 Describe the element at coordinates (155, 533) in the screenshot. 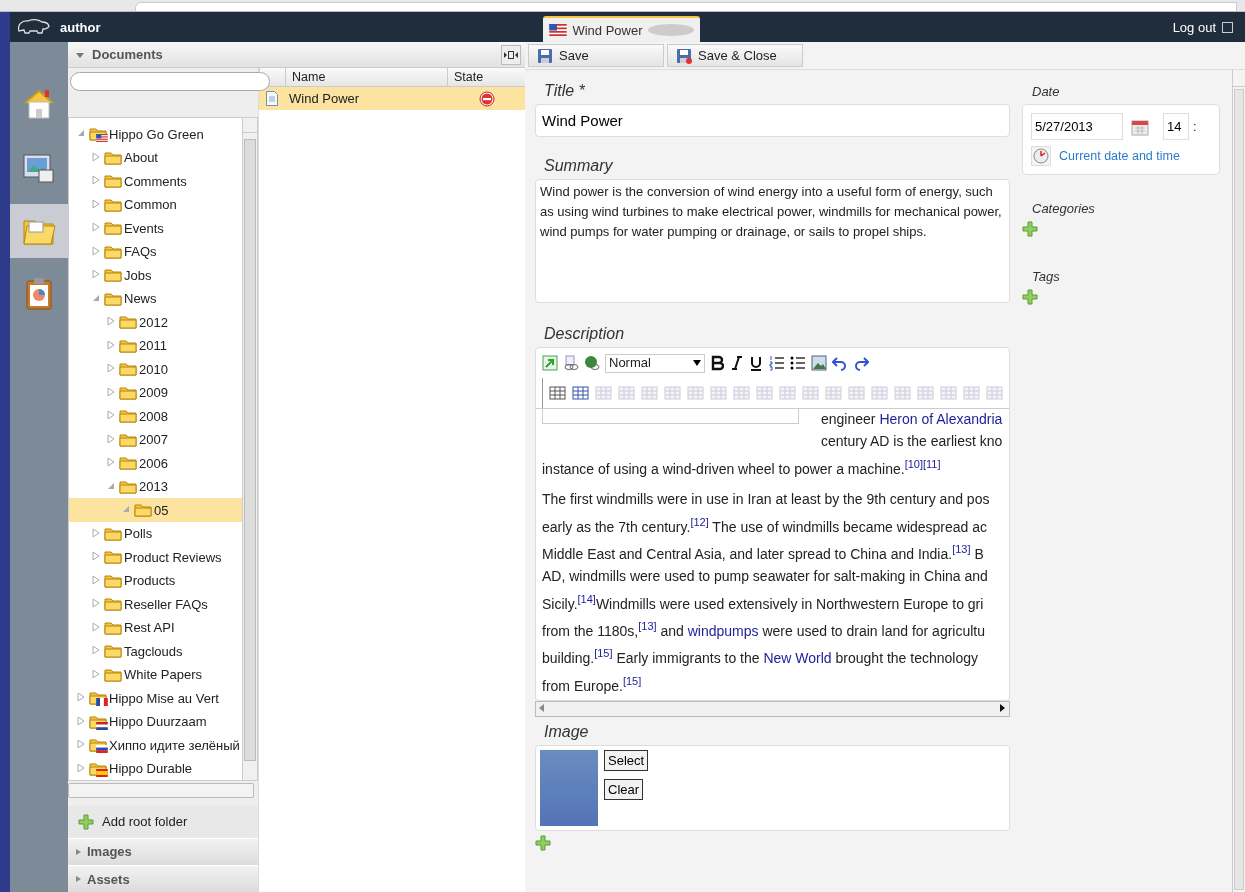

I see `tree-item: Polls` at that location.